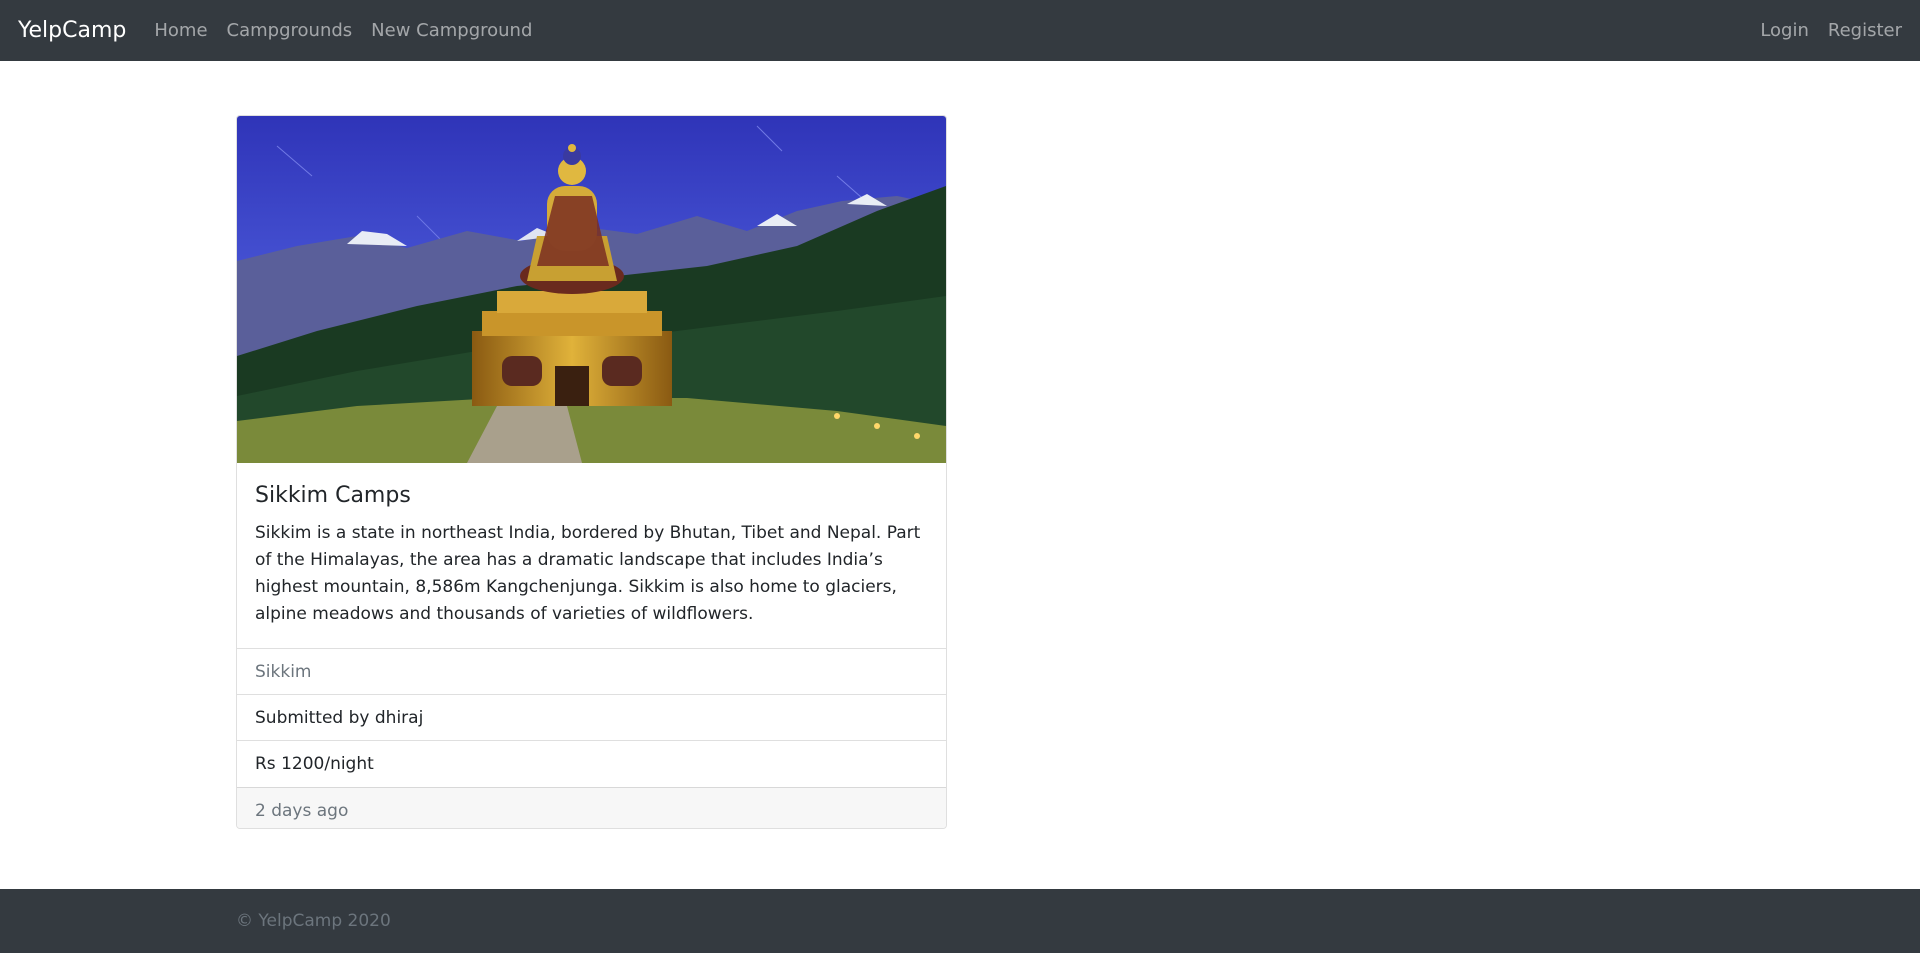  What do you see at coordinates (1821, 30) in the screenshot?
I see `nav-auth-links: Login Register` at bounding box center [1821, 30].